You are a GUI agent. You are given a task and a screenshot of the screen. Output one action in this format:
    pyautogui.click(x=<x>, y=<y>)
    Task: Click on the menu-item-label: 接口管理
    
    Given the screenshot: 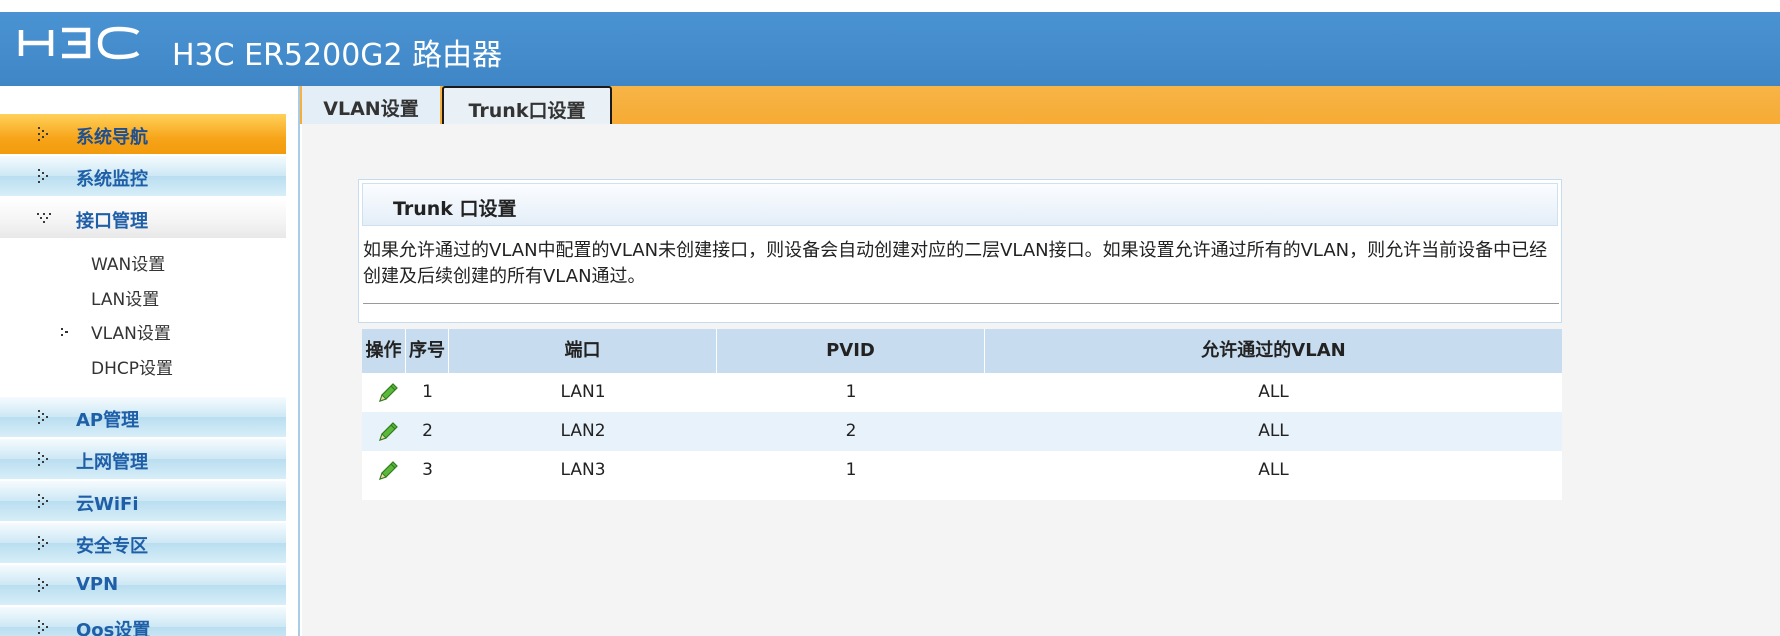 What is the action you would take?
    pyautogui.click(x=112, y=221)
    